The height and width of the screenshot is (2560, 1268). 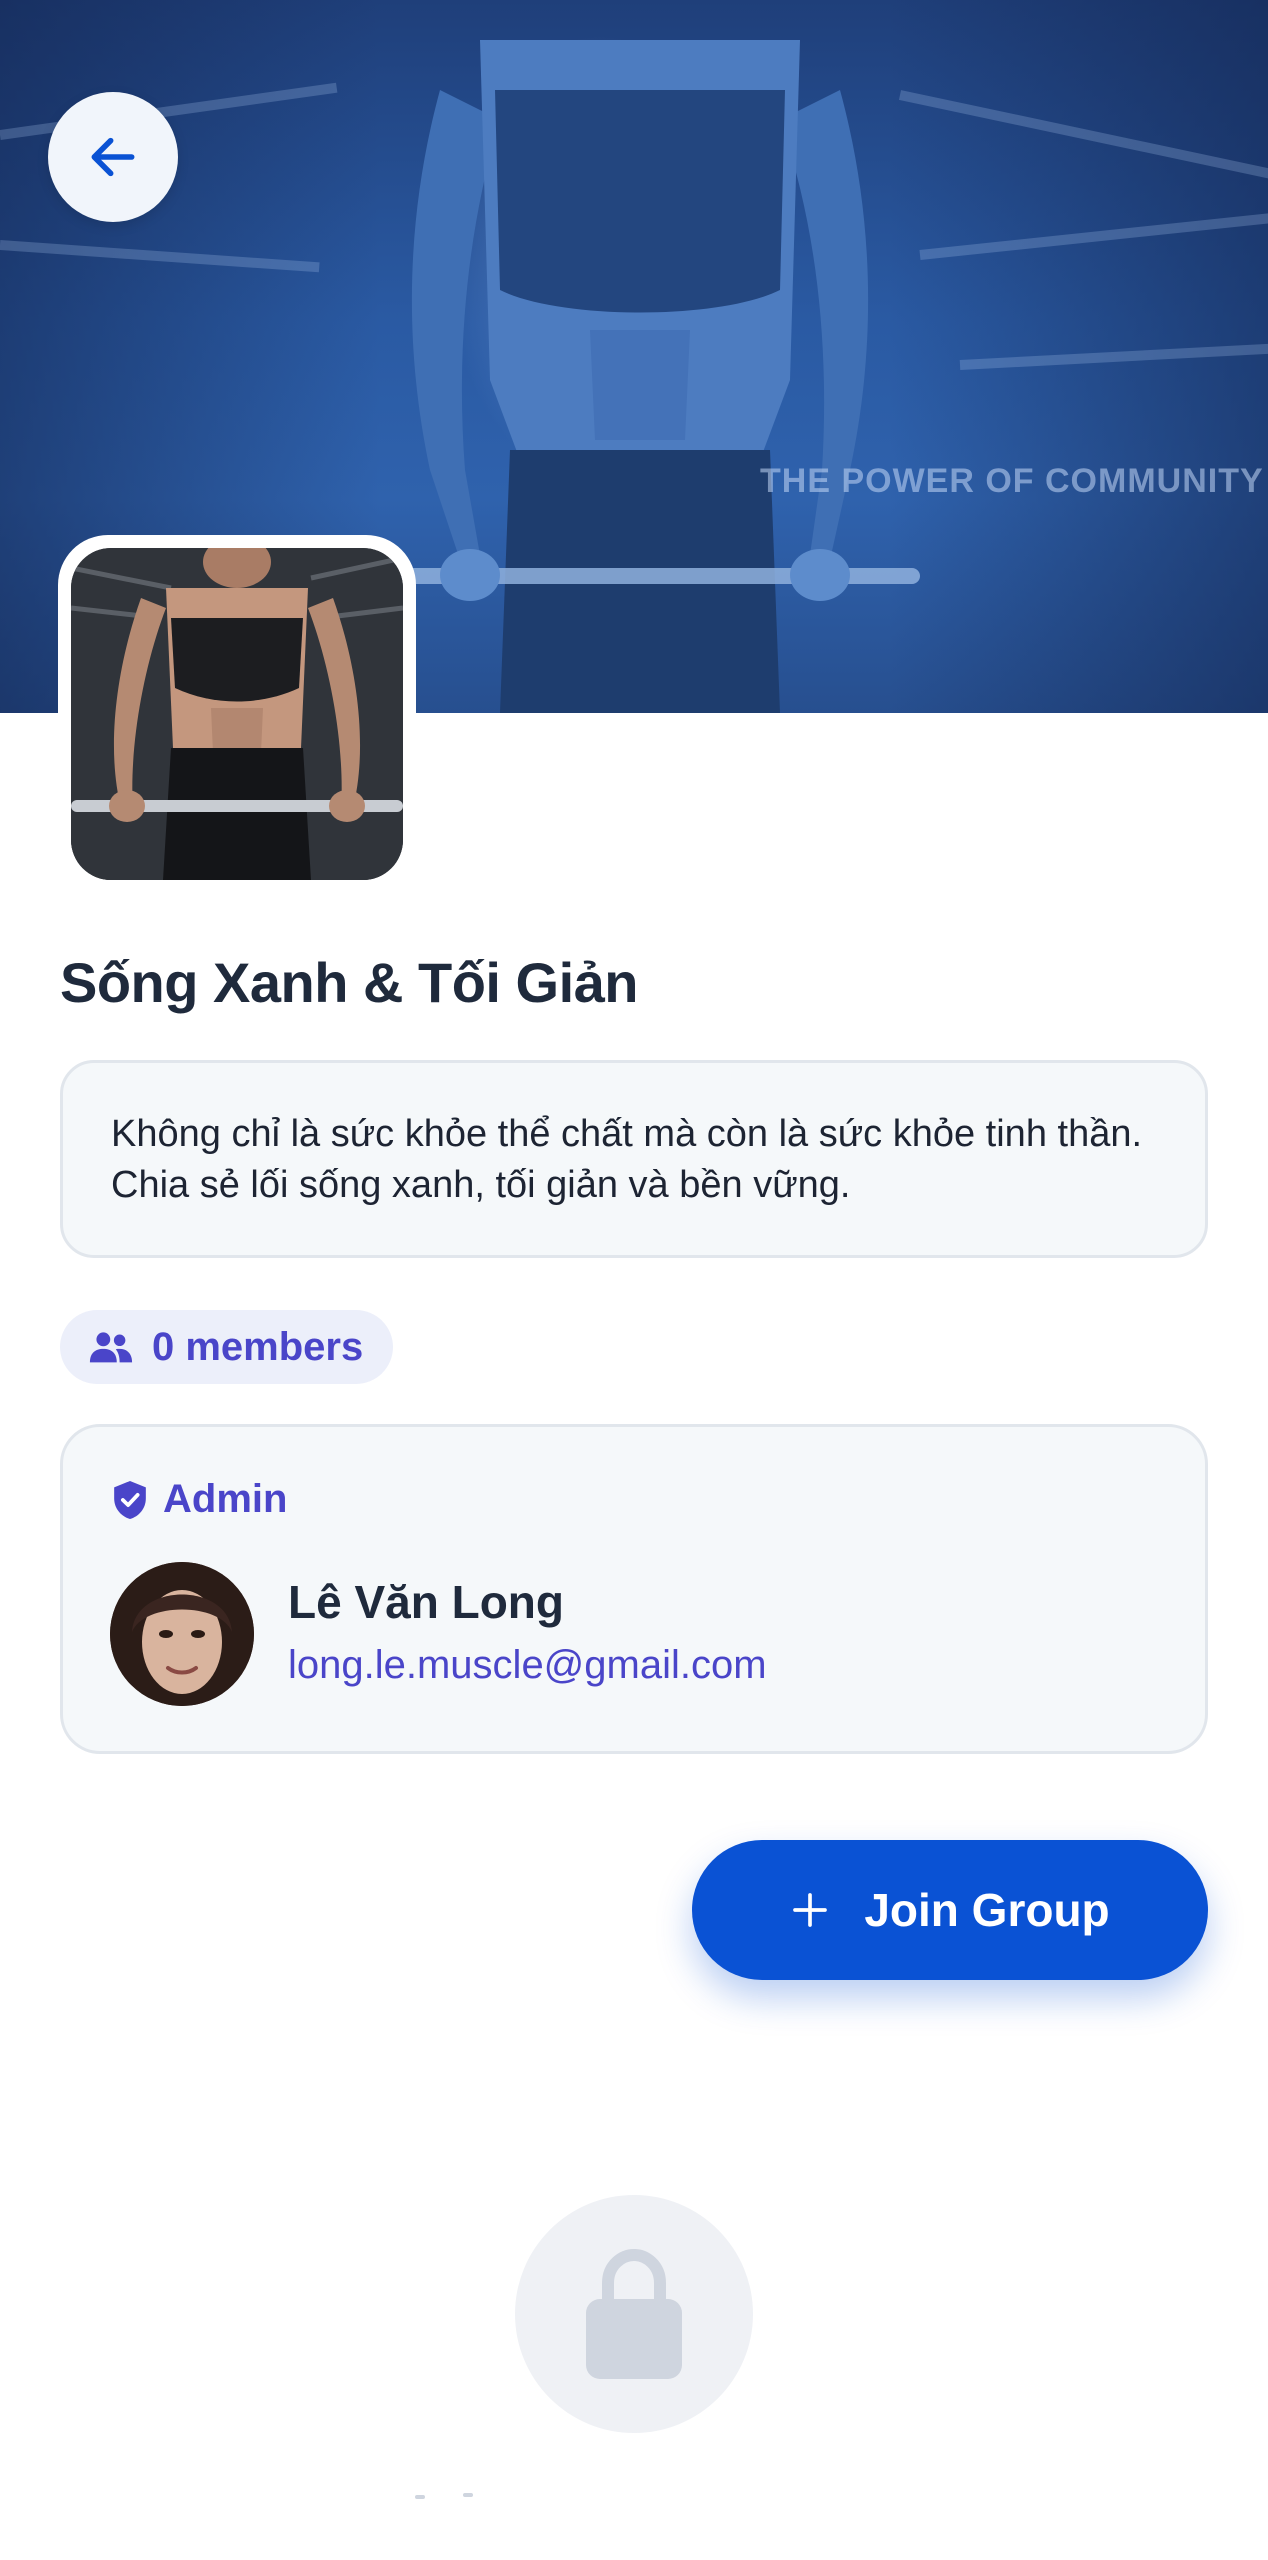 I want to click on avatar-athlete-illustration, so click(x=237, y=714).